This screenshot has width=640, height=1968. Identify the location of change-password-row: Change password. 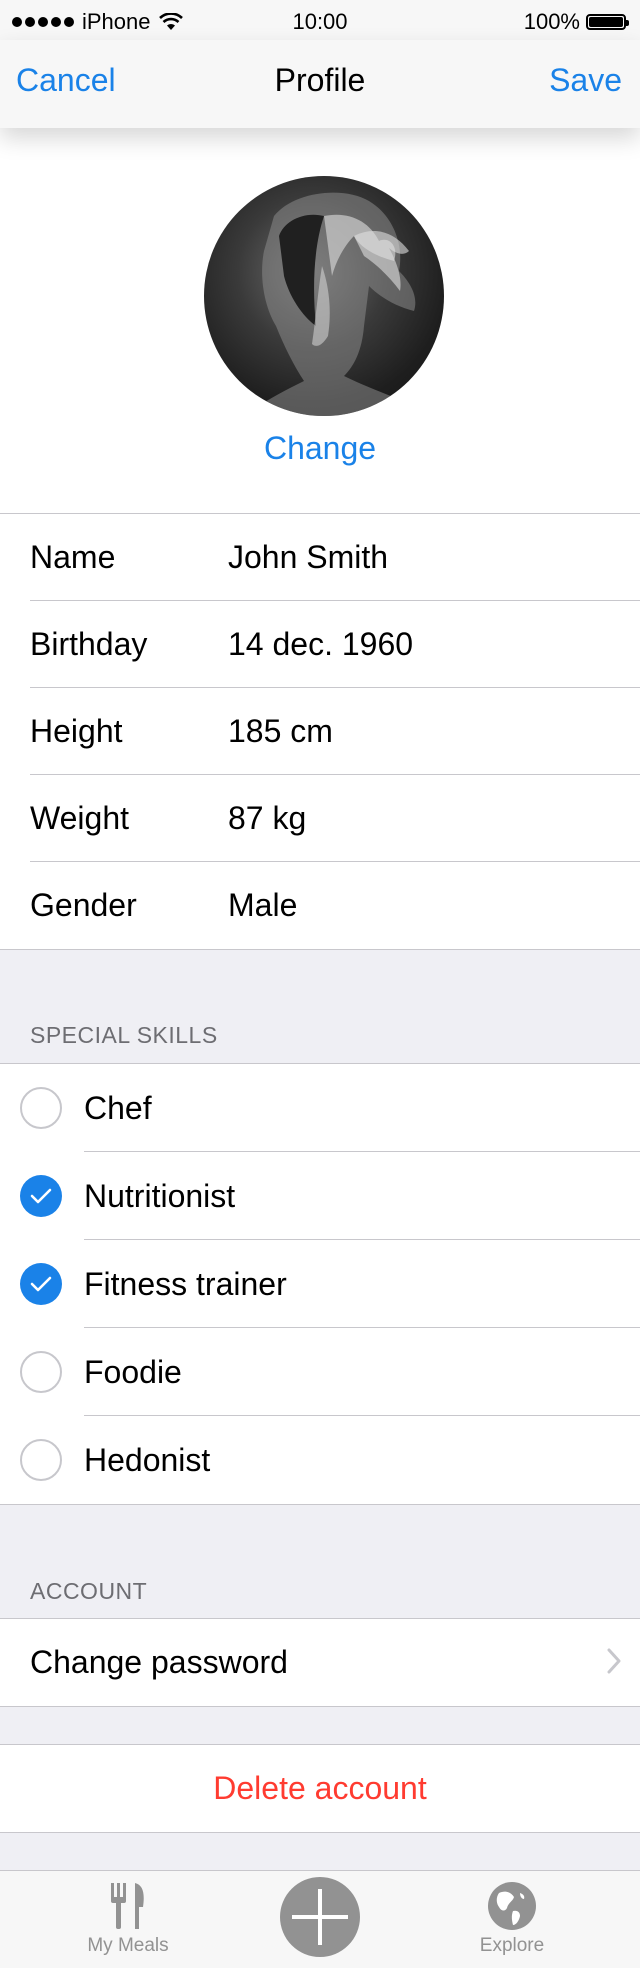
(320, 1662).